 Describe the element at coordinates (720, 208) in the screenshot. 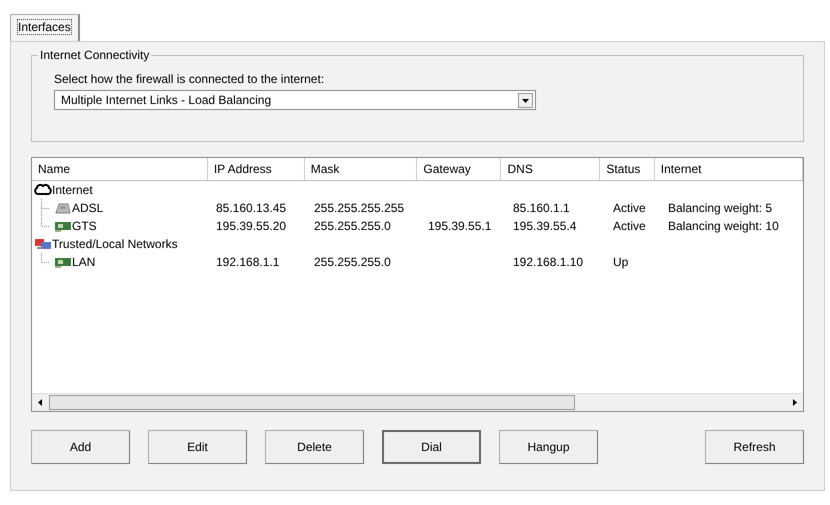

I see `table-cell: Balancing weight: 5` at that location.